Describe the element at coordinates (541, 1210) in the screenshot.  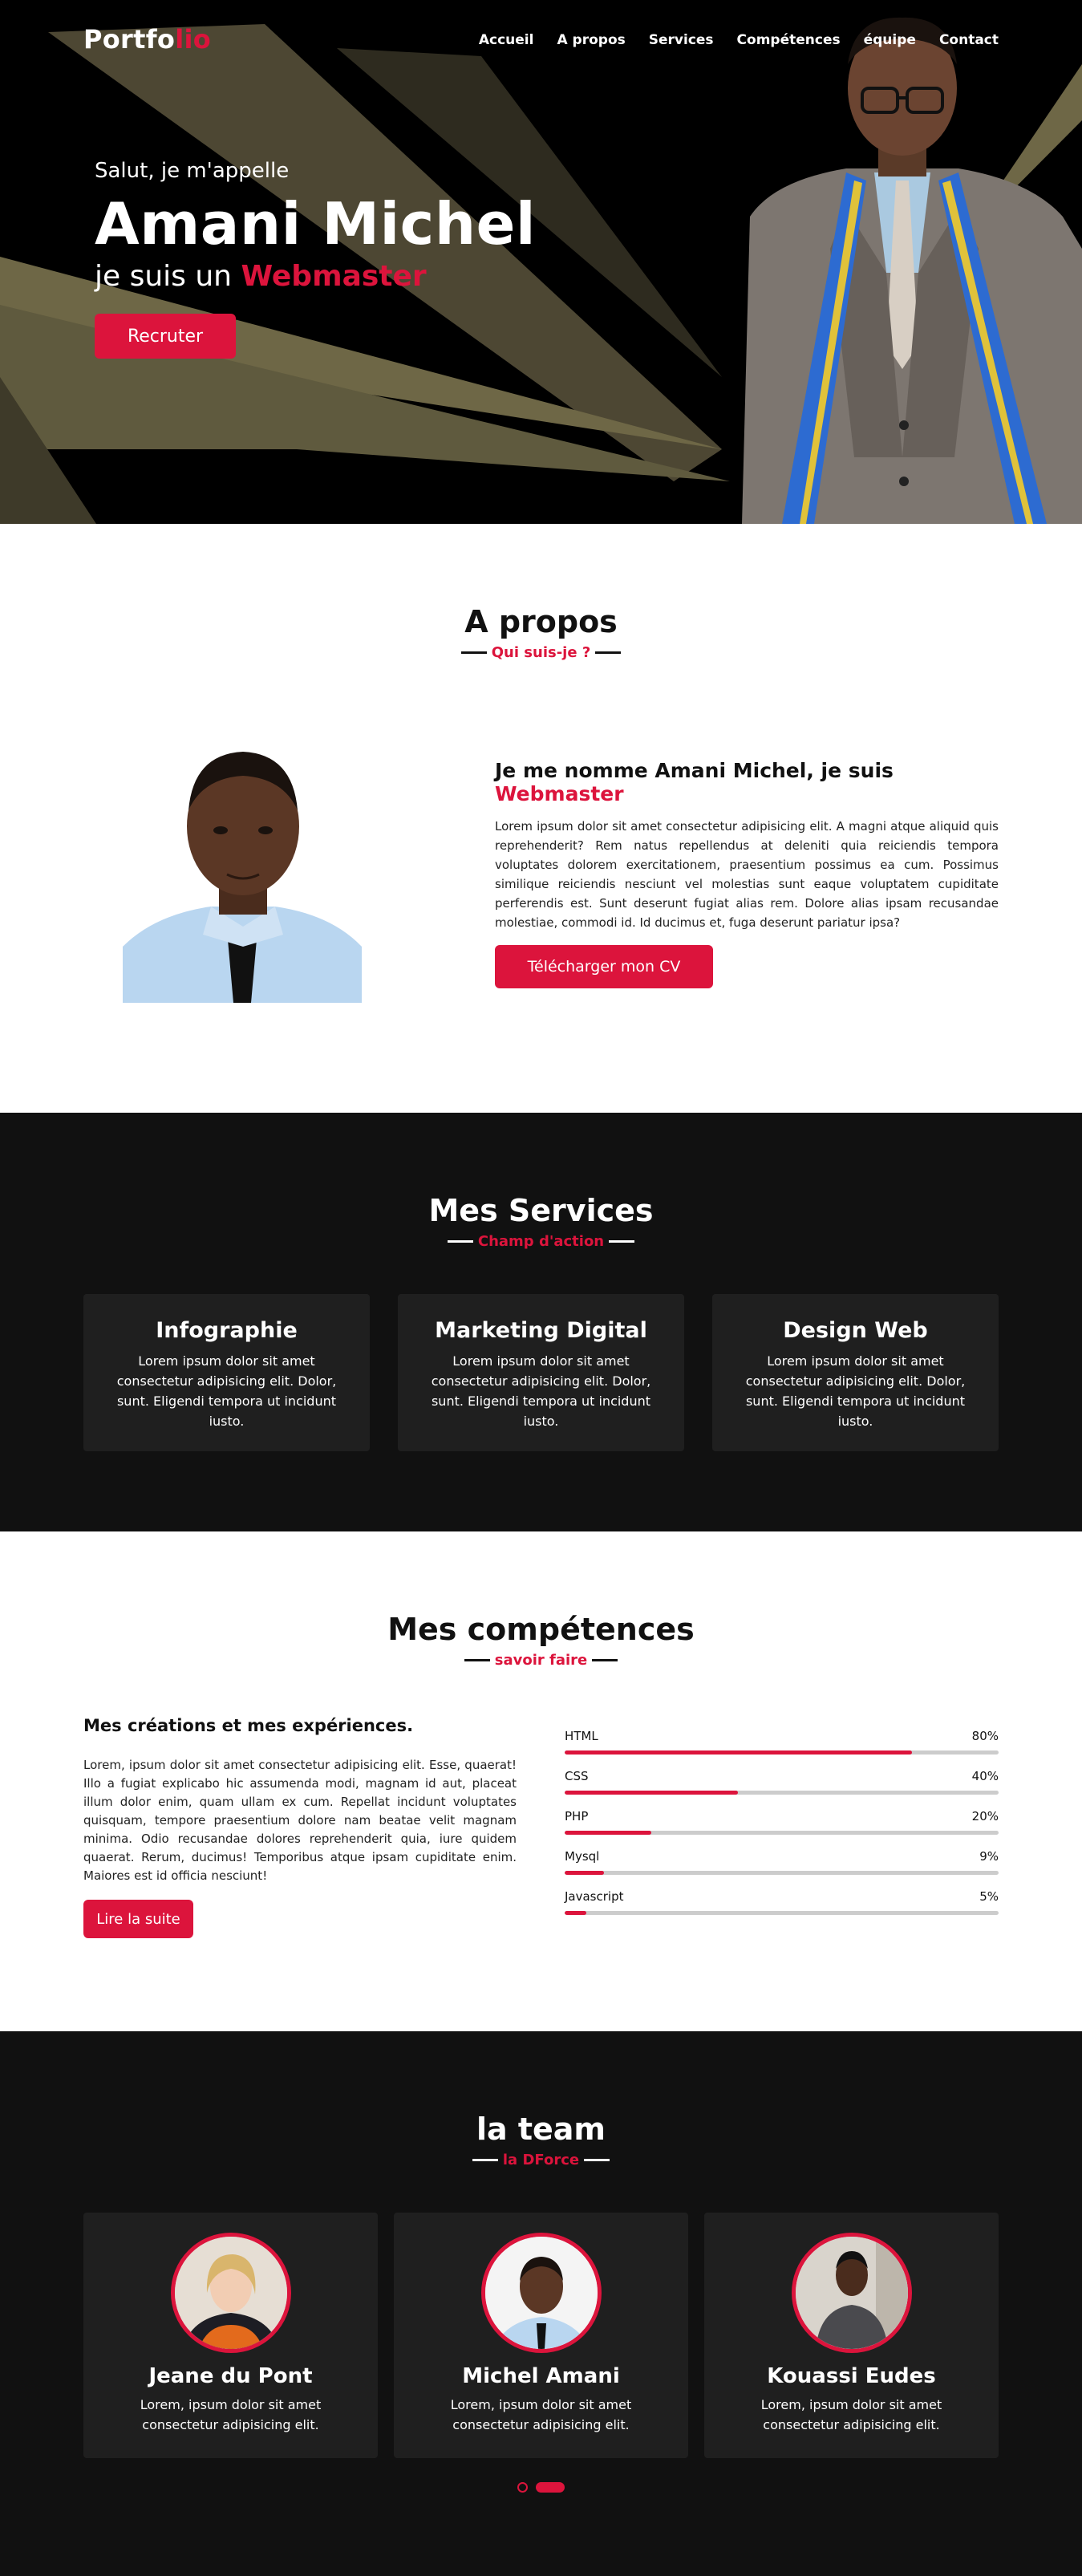
I see `services-title: Mes Services` at that location.